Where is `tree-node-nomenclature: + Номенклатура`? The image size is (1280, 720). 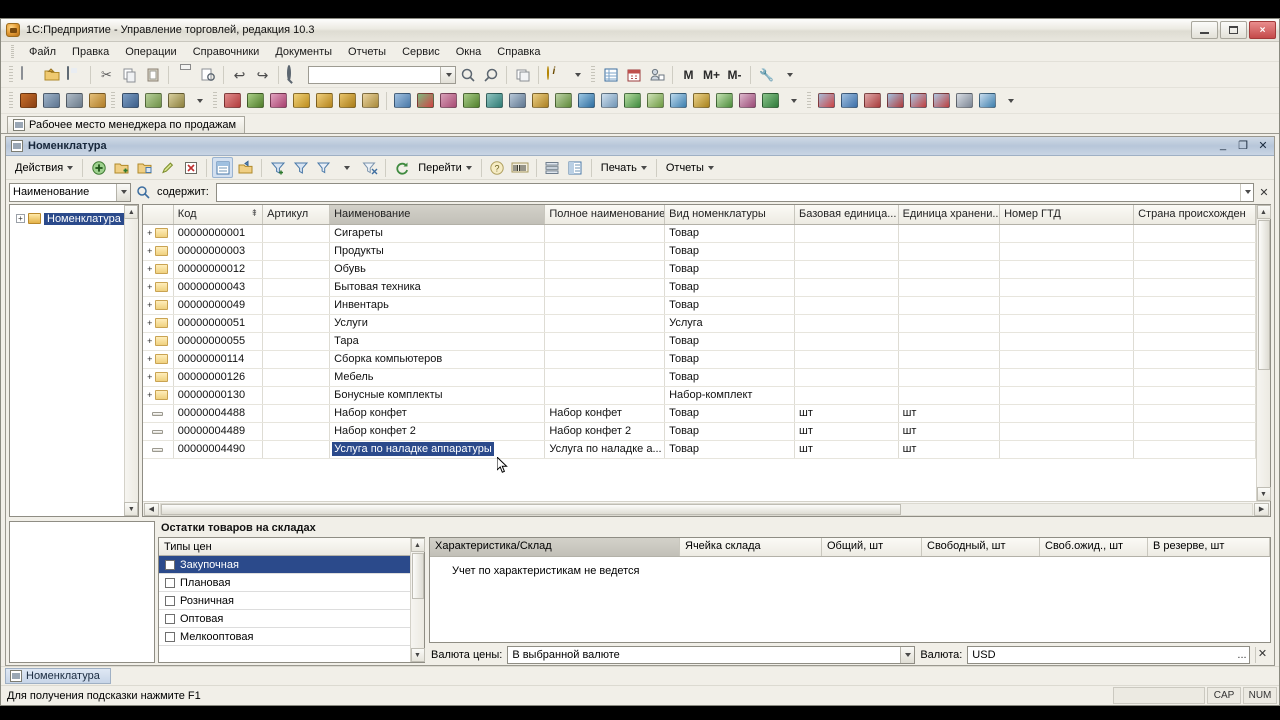
tree-node-nomenclature: + Номенклатура is located at coordinates (70, 218).